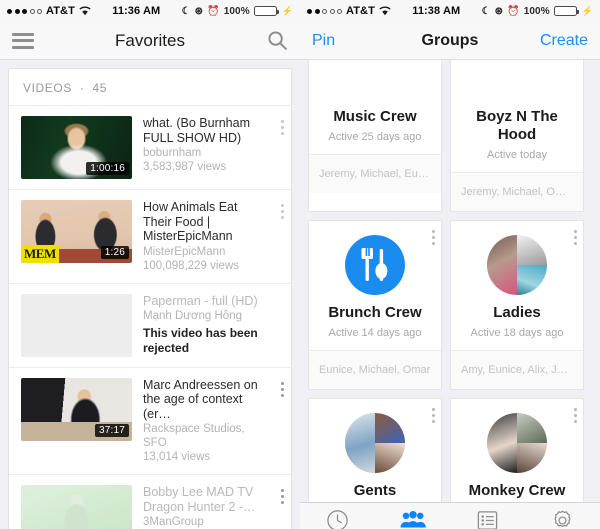 The width and height of the screenshot is (600, 529). Describe the element at coordinates (266, 11) in the screenshot. I see `battery-icon` at that location.